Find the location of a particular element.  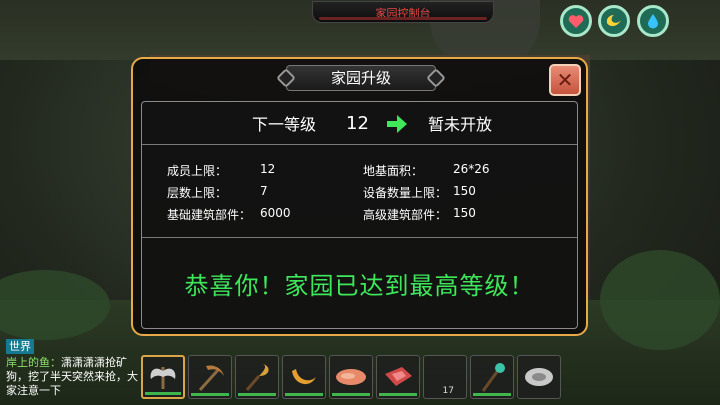

meat-icon is located at coordinates (351, 377).